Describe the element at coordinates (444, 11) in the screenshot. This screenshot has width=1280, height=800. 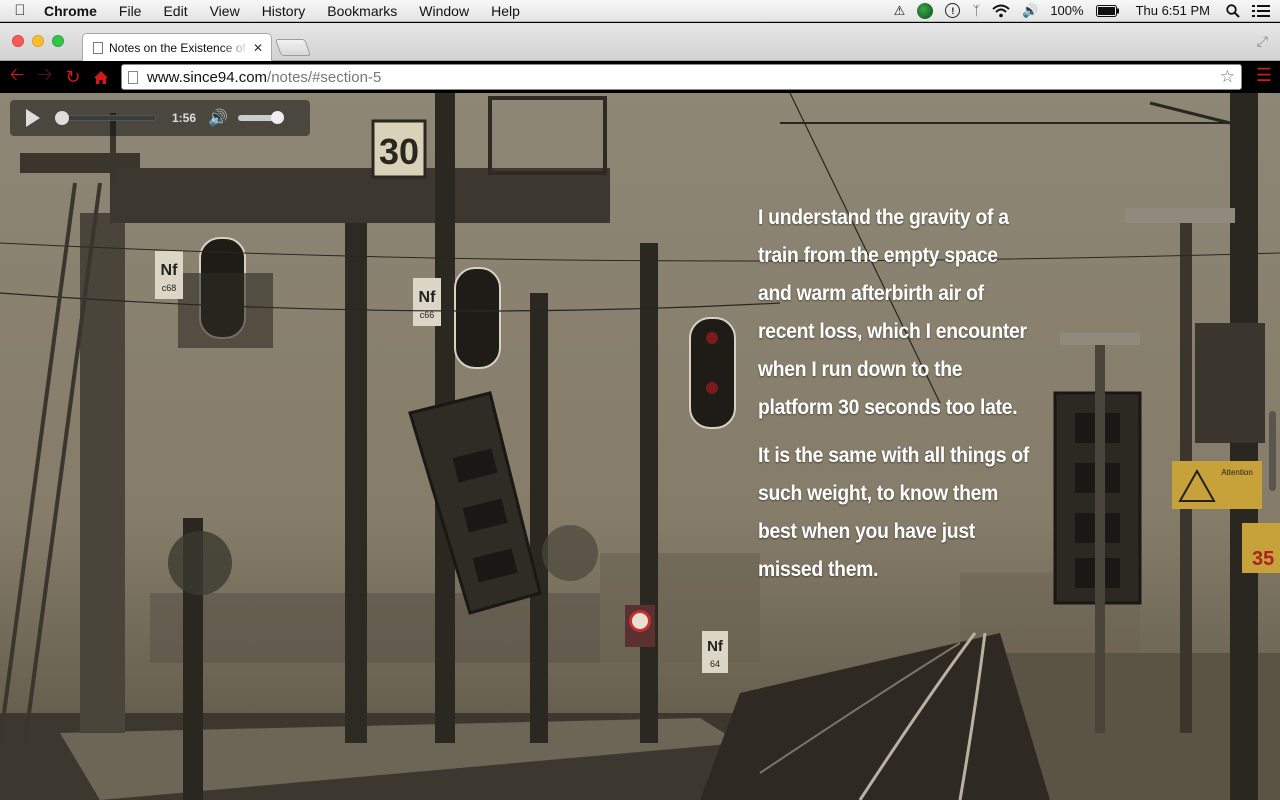
I see `menu-window: Window` at that location.